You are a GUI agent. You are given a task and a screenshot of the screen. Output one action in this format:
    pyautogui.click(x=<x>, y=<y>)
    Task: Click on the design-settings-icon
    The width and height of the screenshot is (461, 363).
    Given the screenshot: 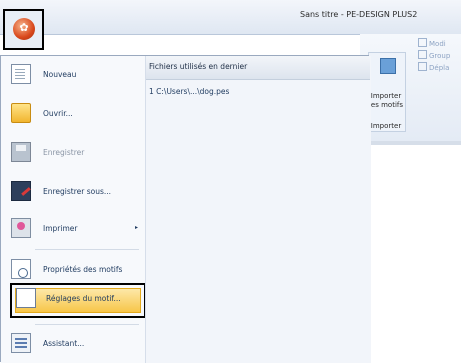 What is the action you would take?
    pyautogui.click(x=26, y=298)
    